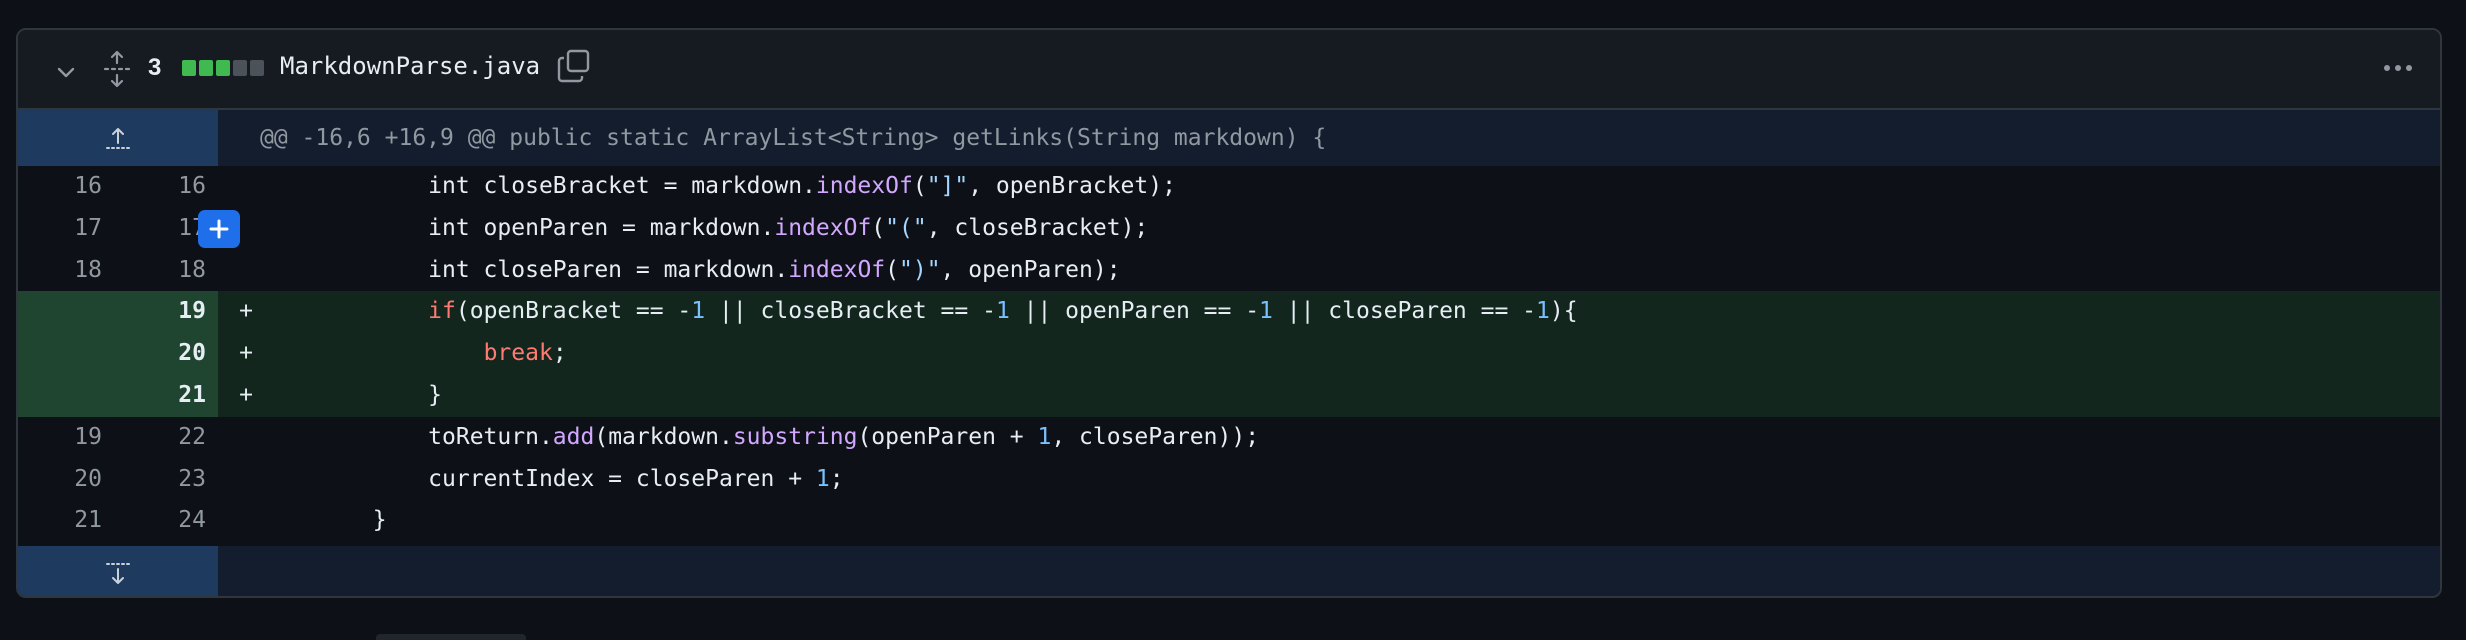 This screenshot has width=2466, height=640. I want to click on code-token: (openParen +, so click(947, 436).